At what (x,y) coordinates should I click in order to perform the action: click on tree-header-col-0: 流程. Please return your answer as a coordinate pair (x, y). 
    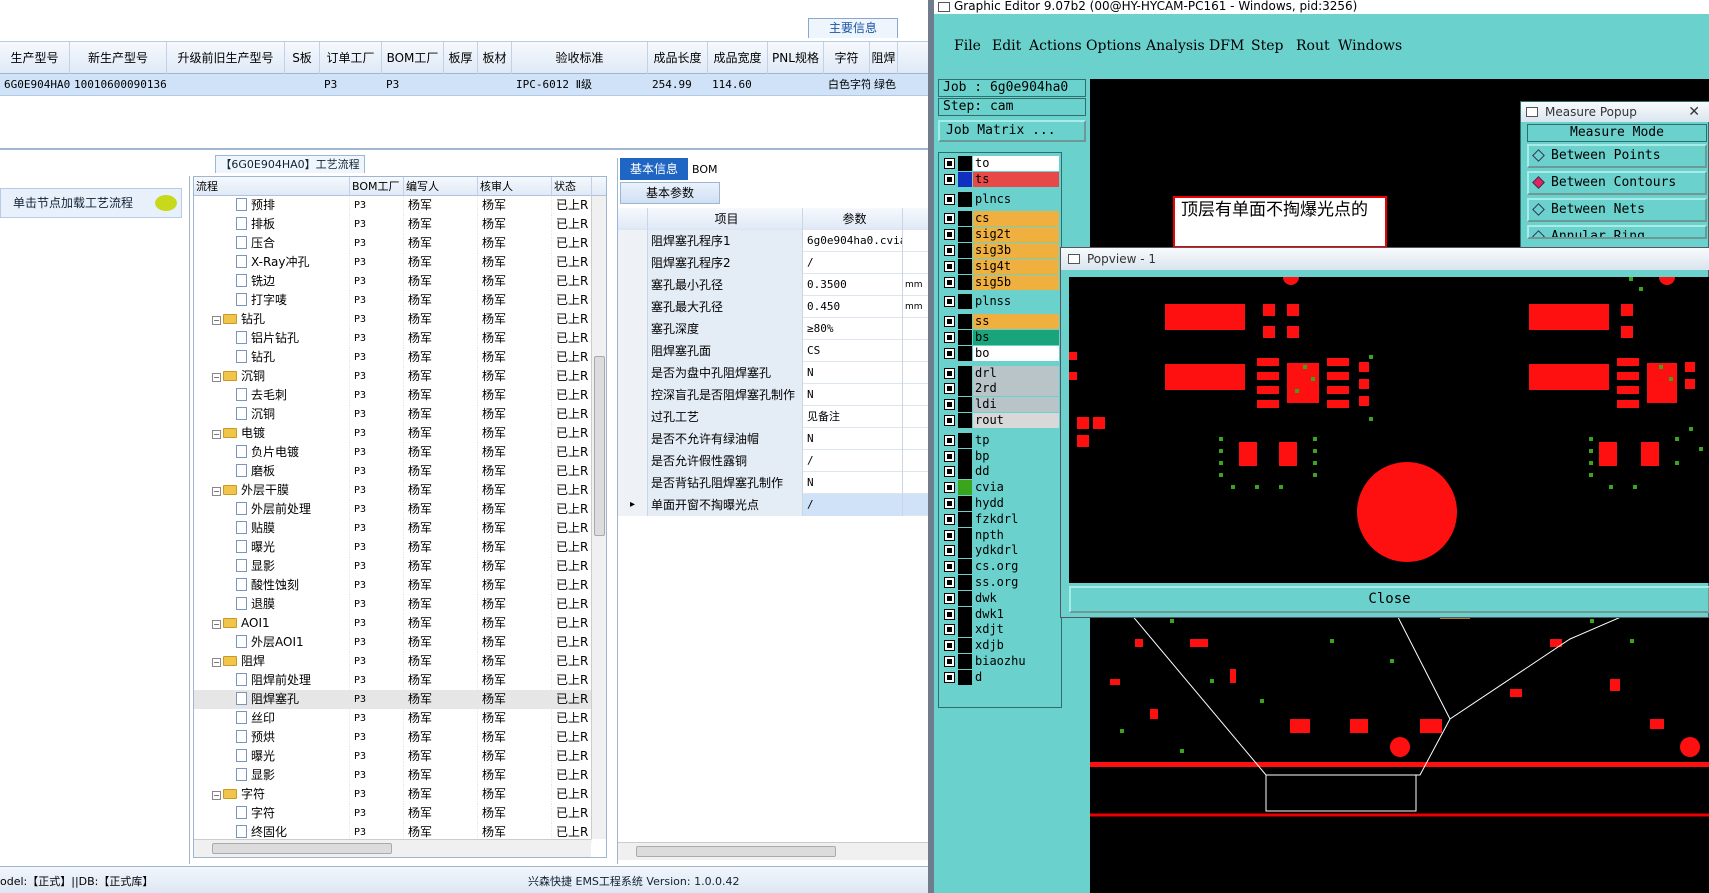
    Looking at the image, I should click on (272, 186).